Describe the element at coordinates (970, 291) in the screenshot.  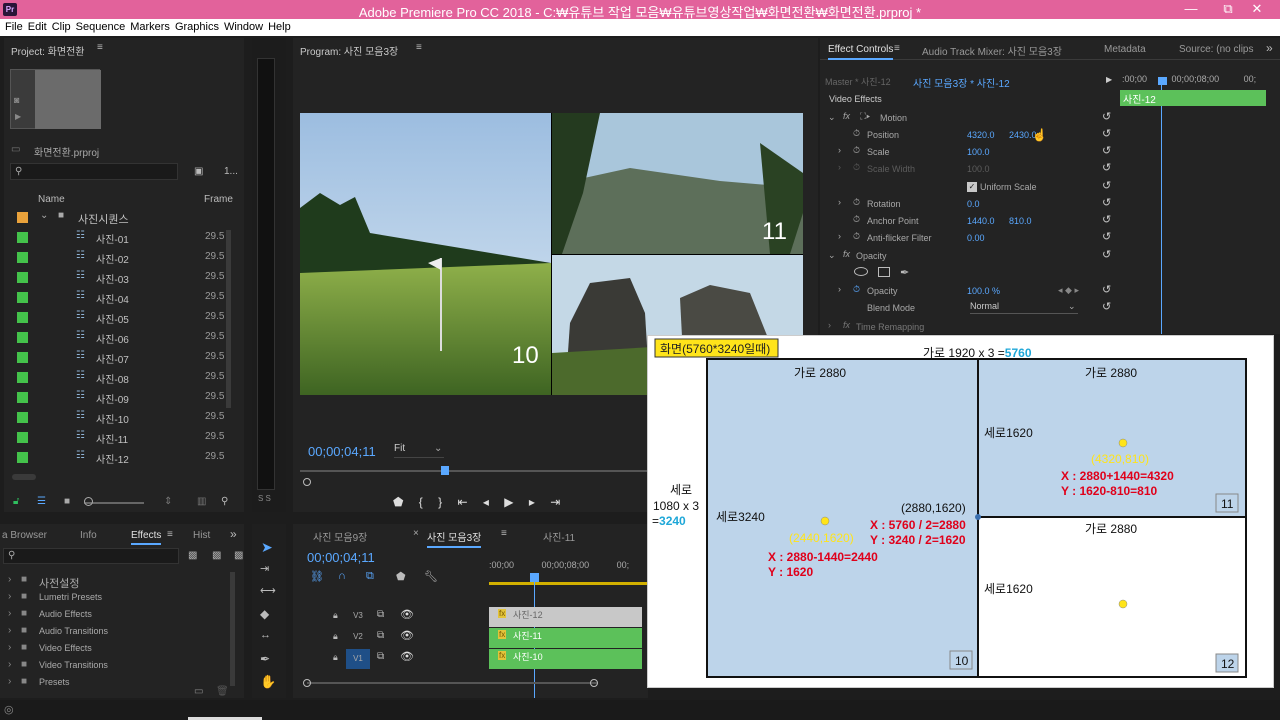
I see `opacity-row: › ⏱ Opacity 100.0 % ◂ ◆ ▸ ↺` at that location.